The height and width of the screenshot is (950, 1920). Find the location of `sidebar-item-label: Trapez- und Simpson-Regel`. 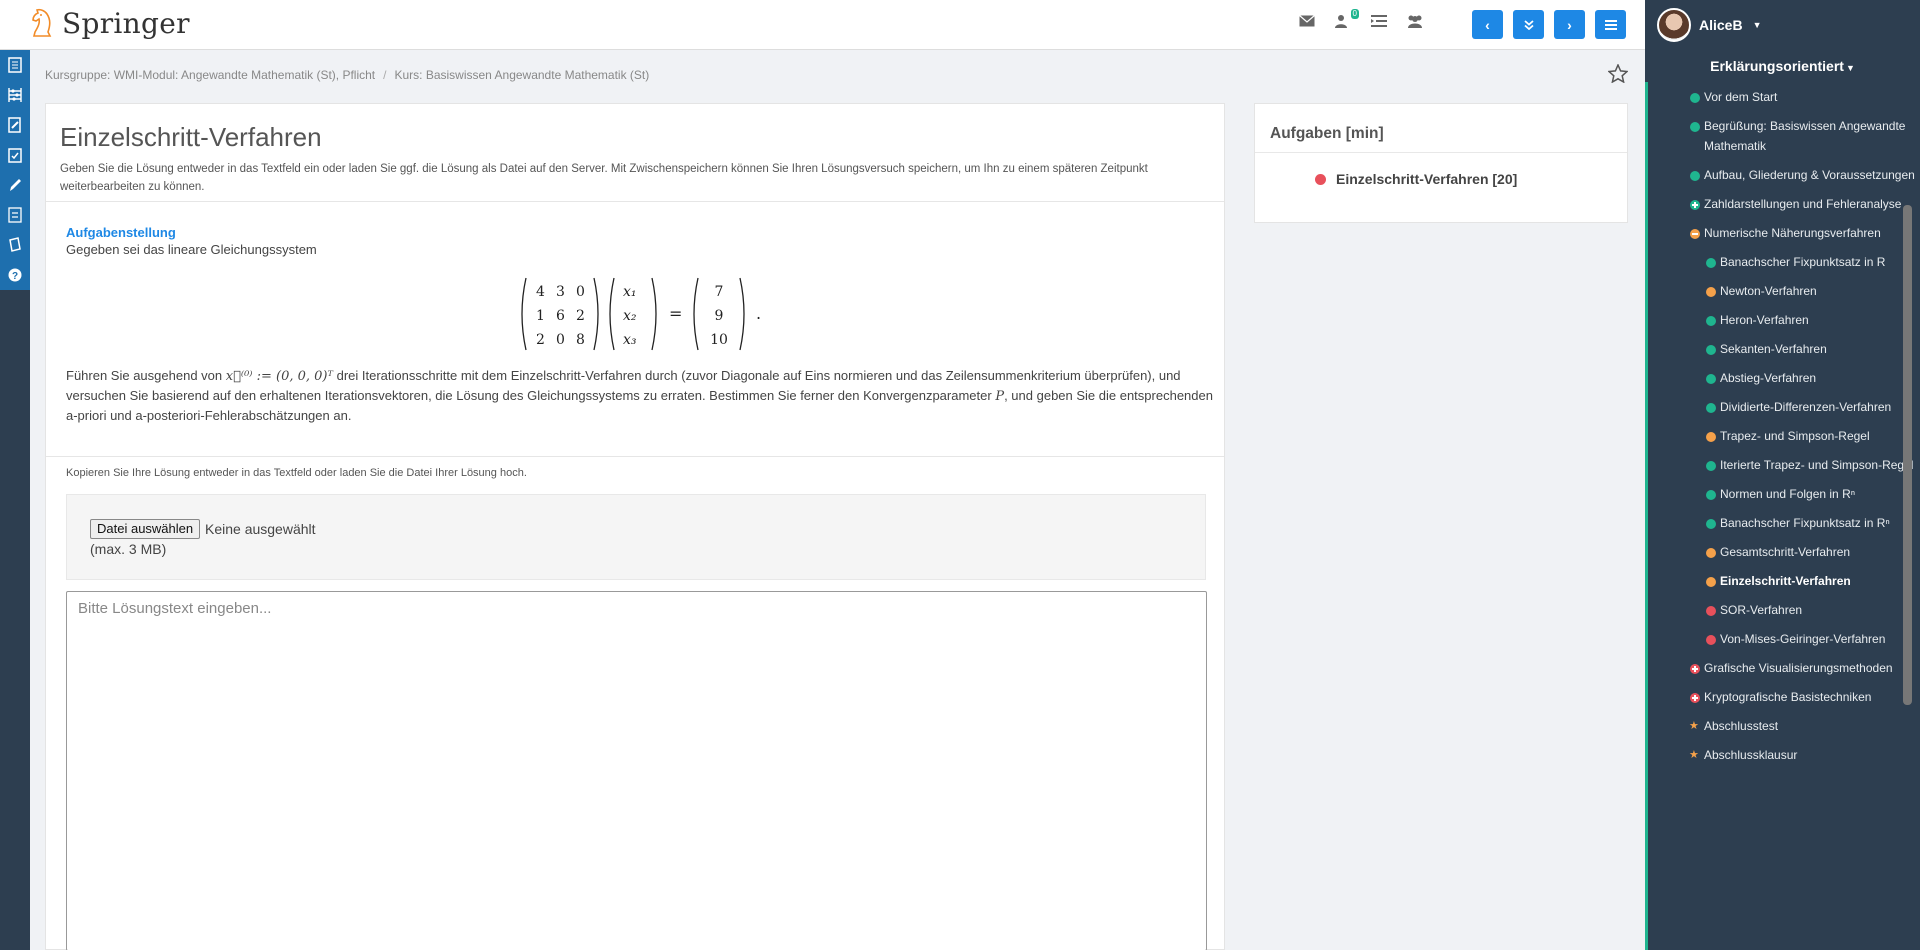

sidebar-item-label: Trapez- und Simpson-Regel is located at coordinates (1795, 435).